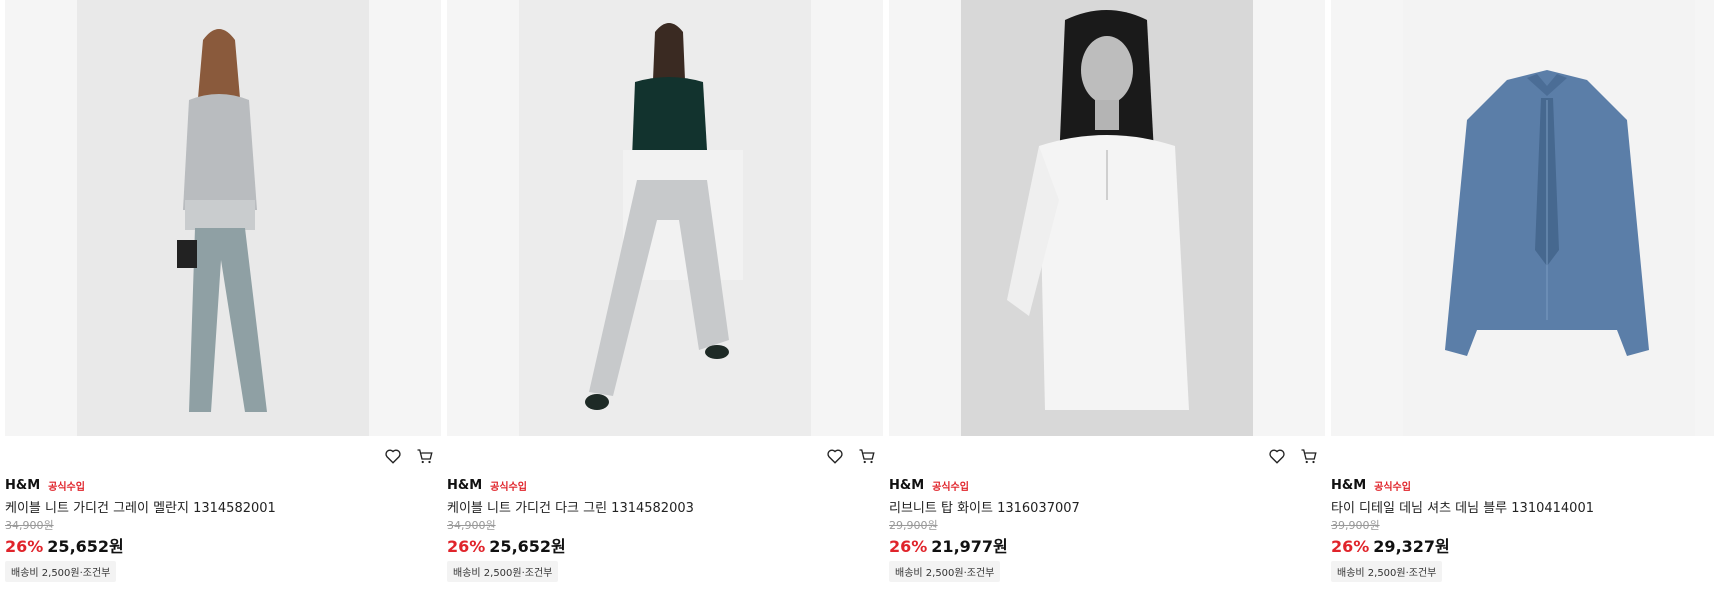 This screenshot has width=1714, height=589. I want to click on product-title: 리브니트 탑 화이트 1316037007, so click(1107, 506).